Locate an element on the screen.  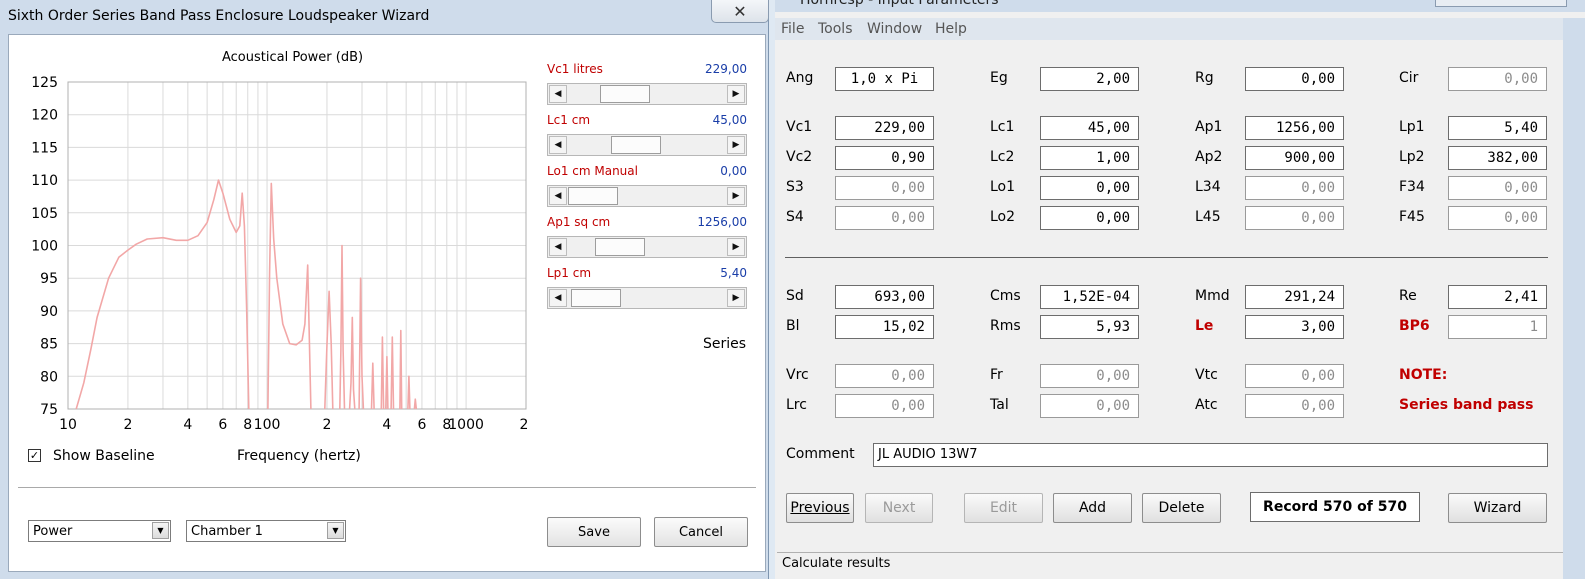
menu-help: Help is located at coordinates (951, 29).